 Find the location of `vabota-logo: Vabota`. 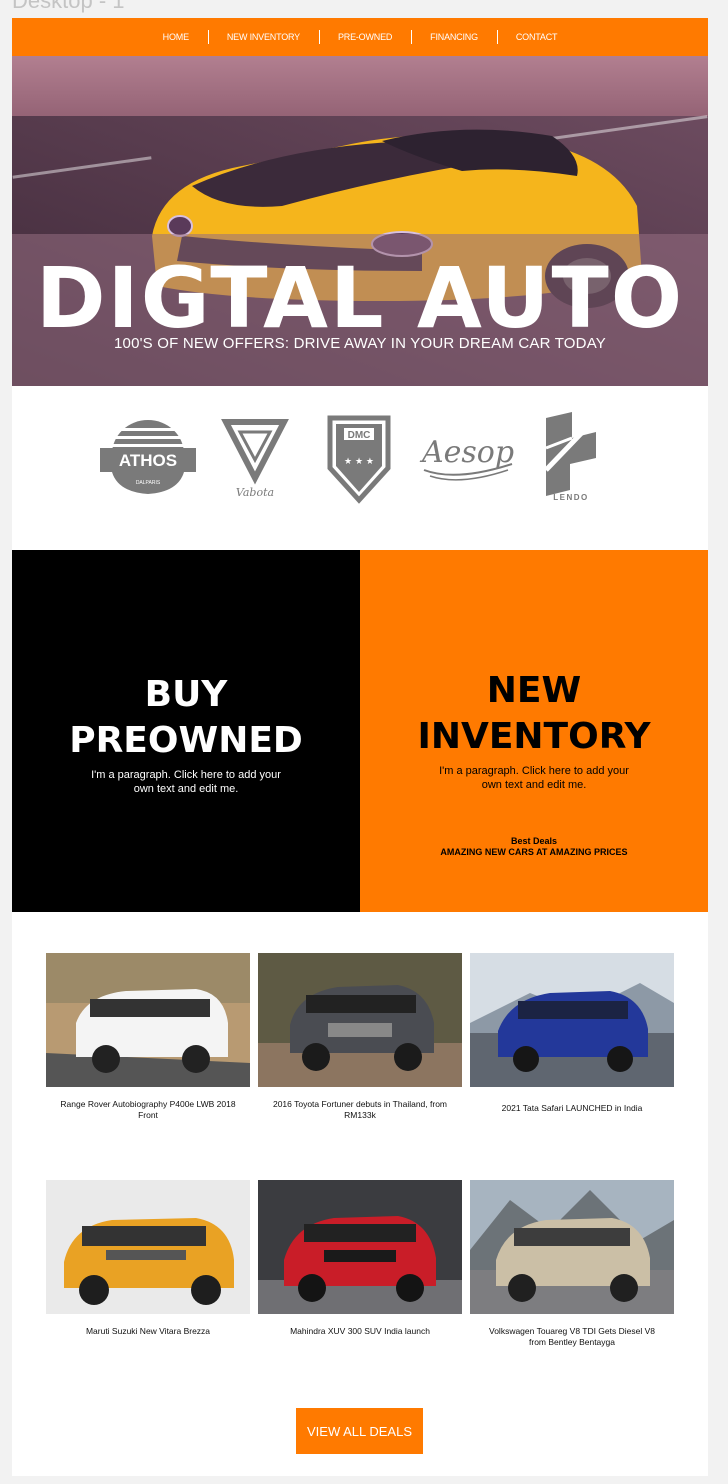

vabota-logo: Vabota is located at coordinates (255, 459).